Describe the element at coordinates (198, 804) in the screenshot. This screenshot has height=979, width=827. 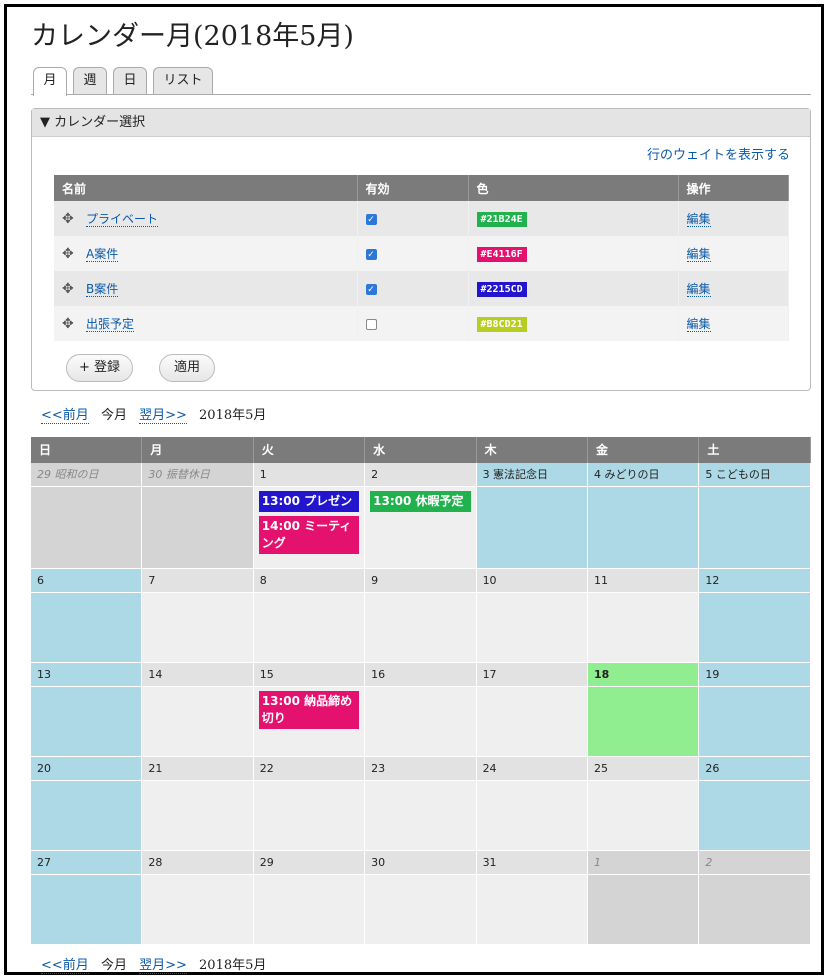
I see `day-cell: 21` at that location.